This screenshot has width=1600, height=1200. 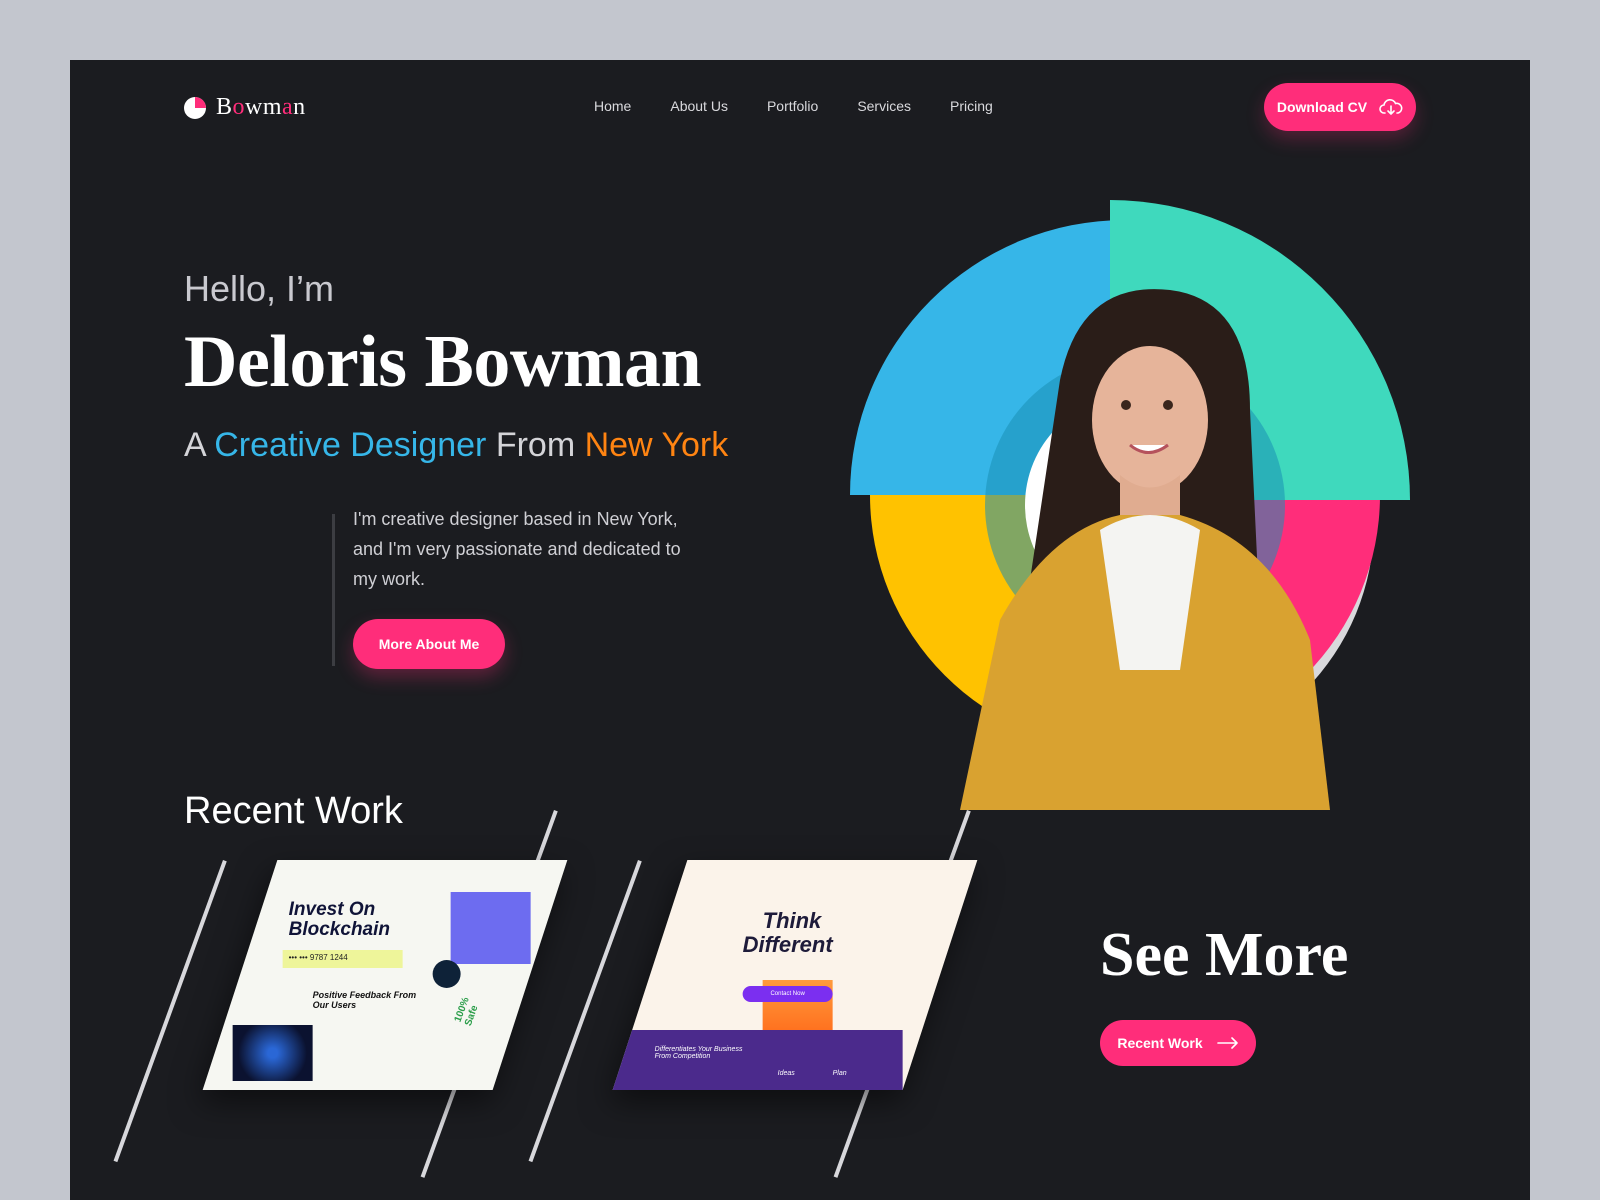 I want to click on nav-about-us: About Us, so click(x=699, y=106).